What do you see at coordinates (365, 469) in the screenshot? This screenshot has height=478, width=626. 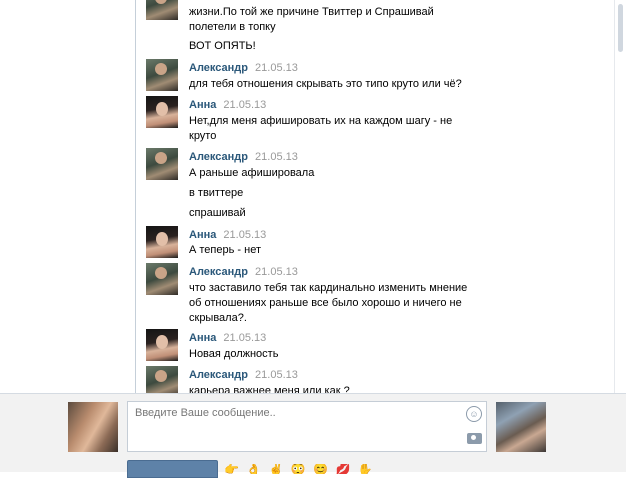 I see `emoji-hand-icon: ✋` at bounding box center [365, 469].